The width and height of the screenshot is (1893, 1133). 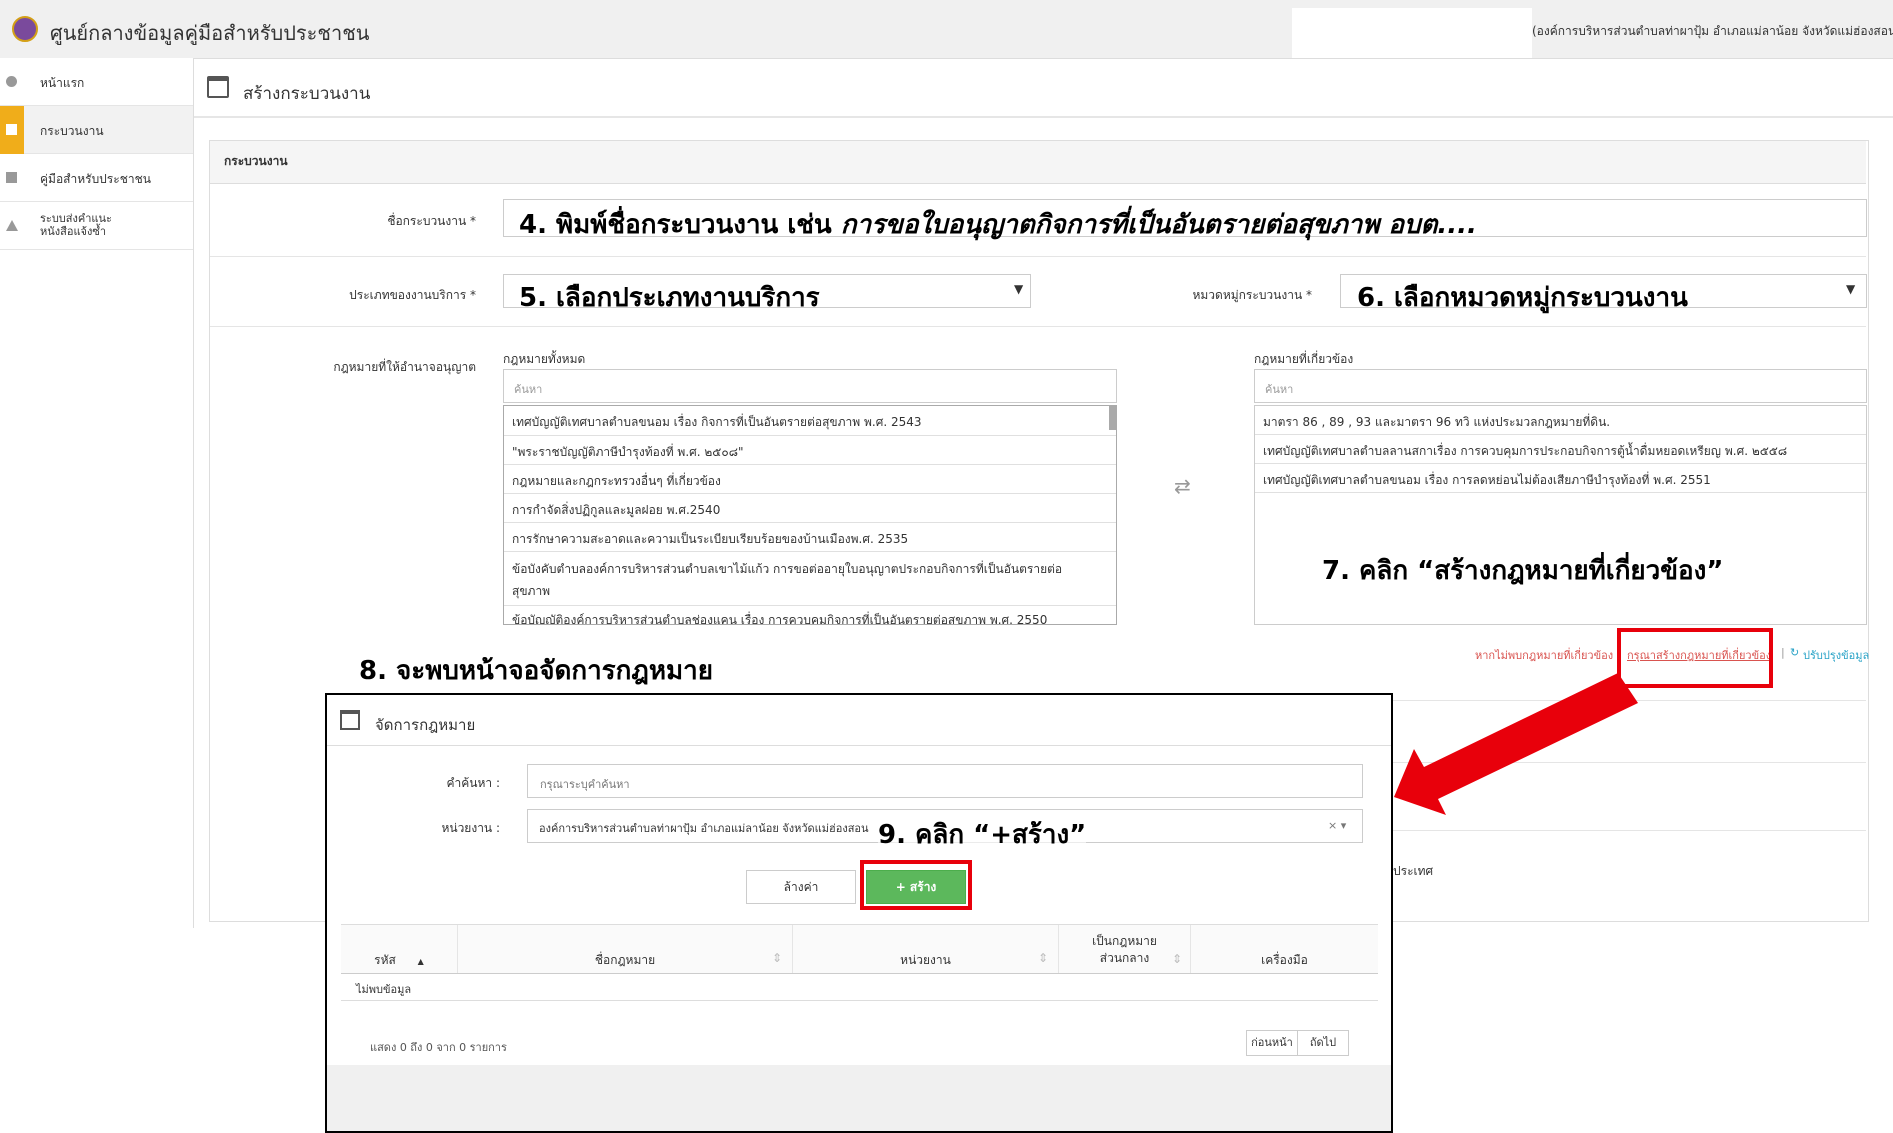 What do you see at coordinates (1182, 486) in the screenshot?
I see `transfer-icon: ⇄` at bounding box center [1182, 486].